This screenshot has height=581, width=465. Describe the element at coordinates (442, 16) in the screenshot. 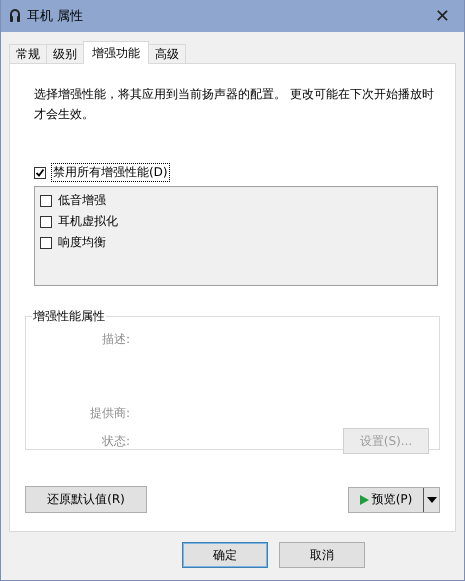

I see `close-button: ✕` at that location.